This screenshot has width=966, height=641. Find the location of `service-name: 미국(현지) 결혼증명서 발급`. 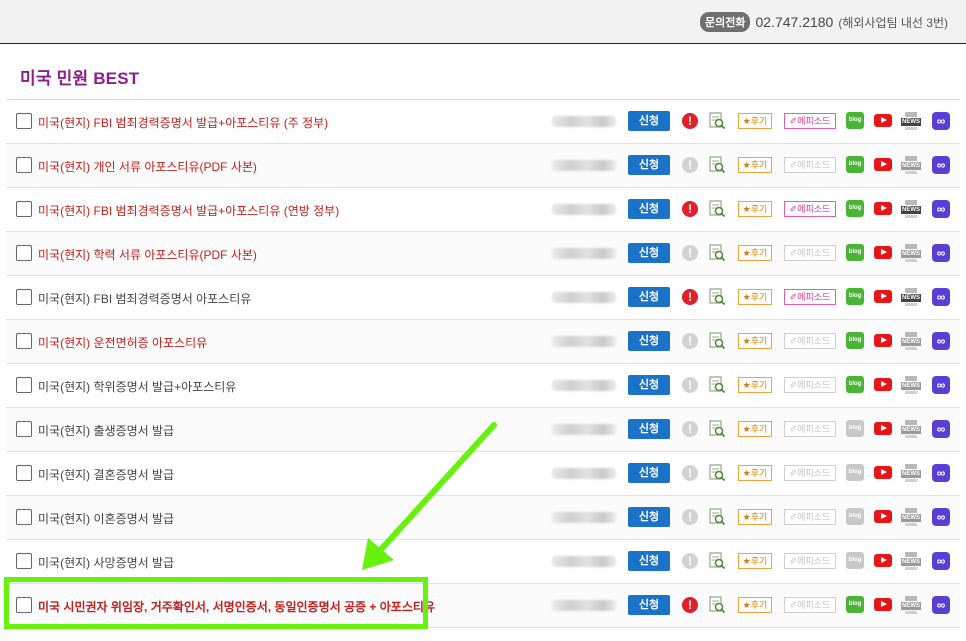

service-name: 미국(현지) 결혼증명서 발급 is located at coordinates (106, 474).